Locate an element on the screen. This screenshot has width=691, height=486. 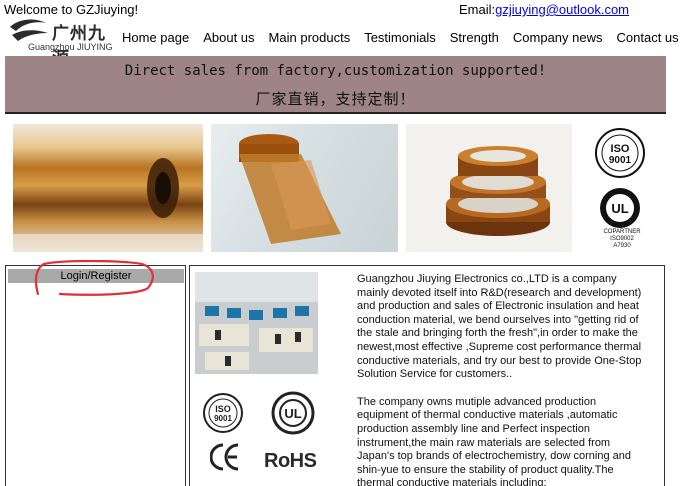
office-photo is located at coordinates (256, 323).